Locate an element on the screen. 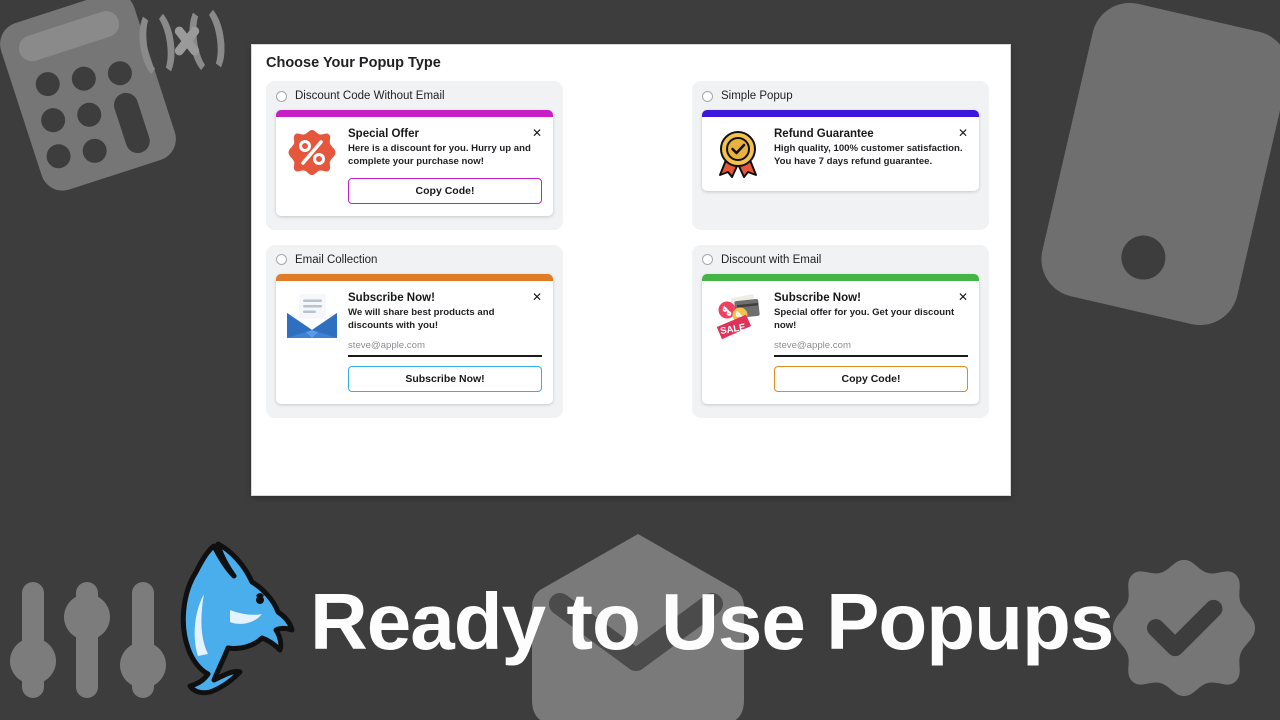 The height and width of the screenshot is (720, 1280). sliders-icon is located at coordinates (92, 633).